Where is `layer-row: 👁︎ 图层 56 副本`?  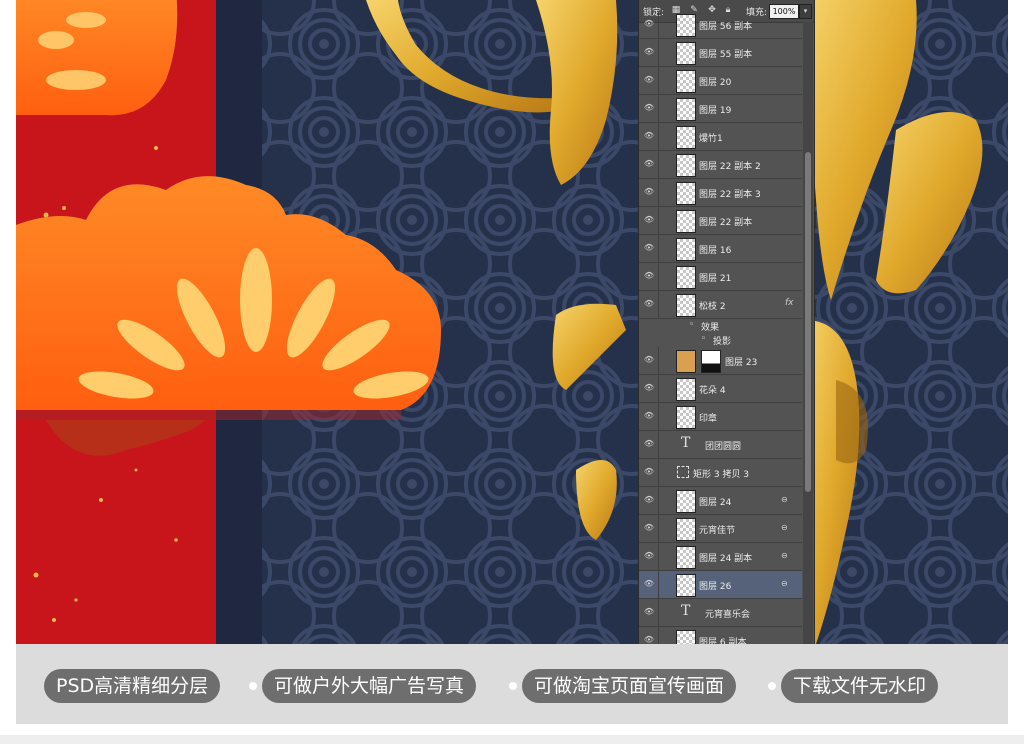 layer-row: 👁︎ 图层 56 副本 is located at coordinates (720, 25).